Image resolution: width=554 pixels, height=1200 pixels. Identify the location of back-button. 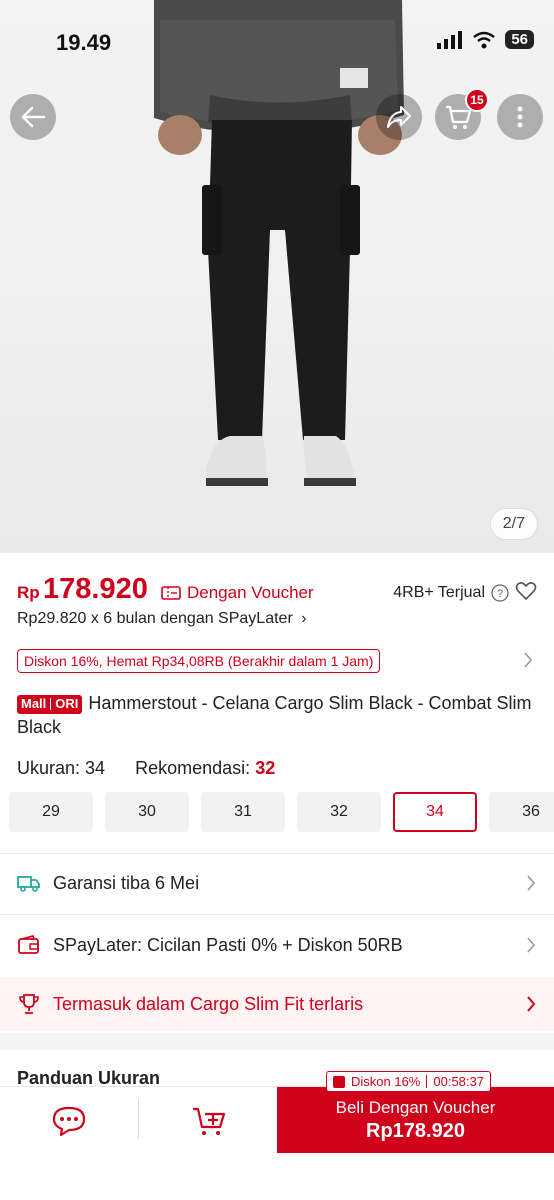
(33, 117).